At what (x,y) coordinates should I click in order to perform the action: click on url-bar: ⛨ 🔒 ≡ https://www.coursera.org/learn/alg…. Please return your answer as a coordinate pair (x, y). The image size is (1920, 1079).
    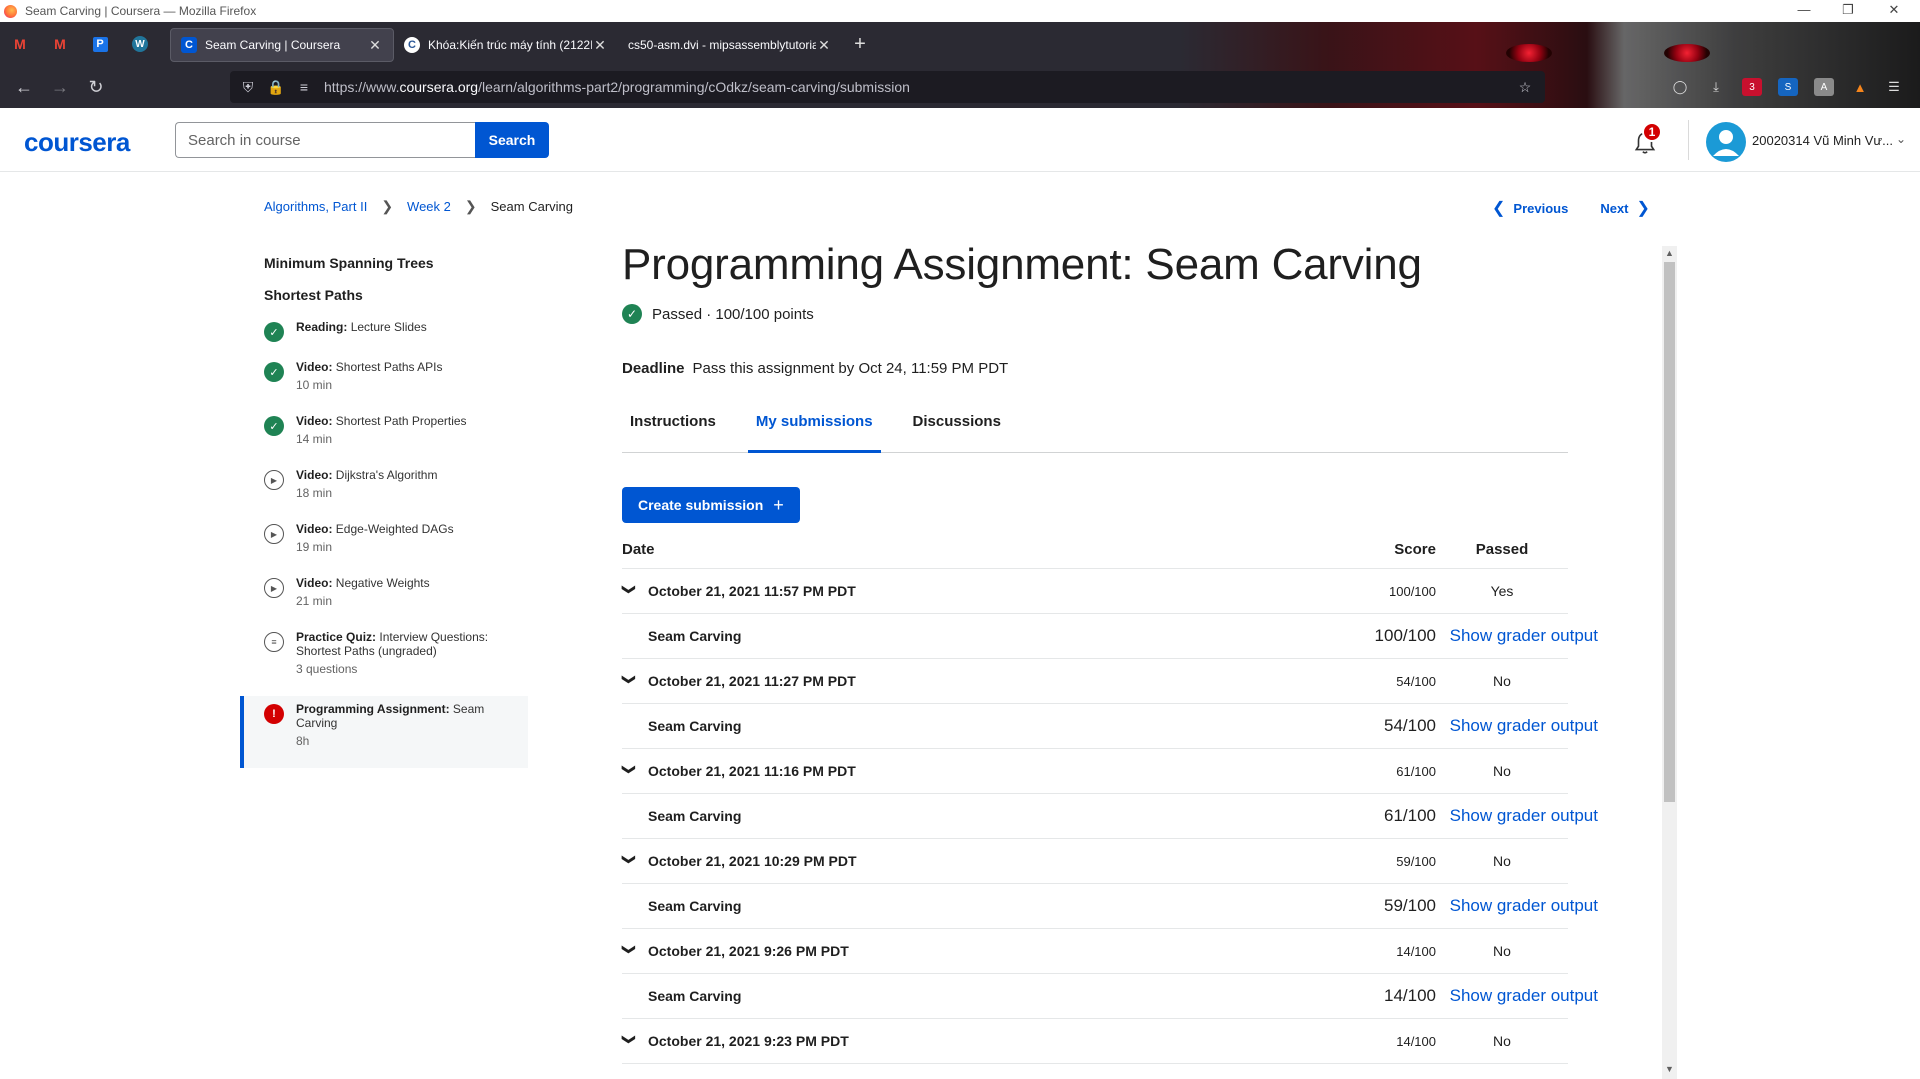
    Looking at the image, I should click on (887, 87).